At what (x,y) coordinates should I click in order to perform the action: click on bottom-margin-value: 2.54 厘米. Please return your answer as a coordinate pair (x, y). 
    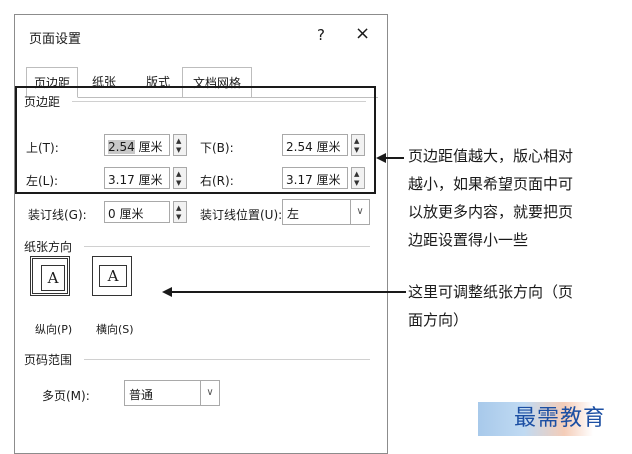
    Looking at the image, I should click on (313, 147).